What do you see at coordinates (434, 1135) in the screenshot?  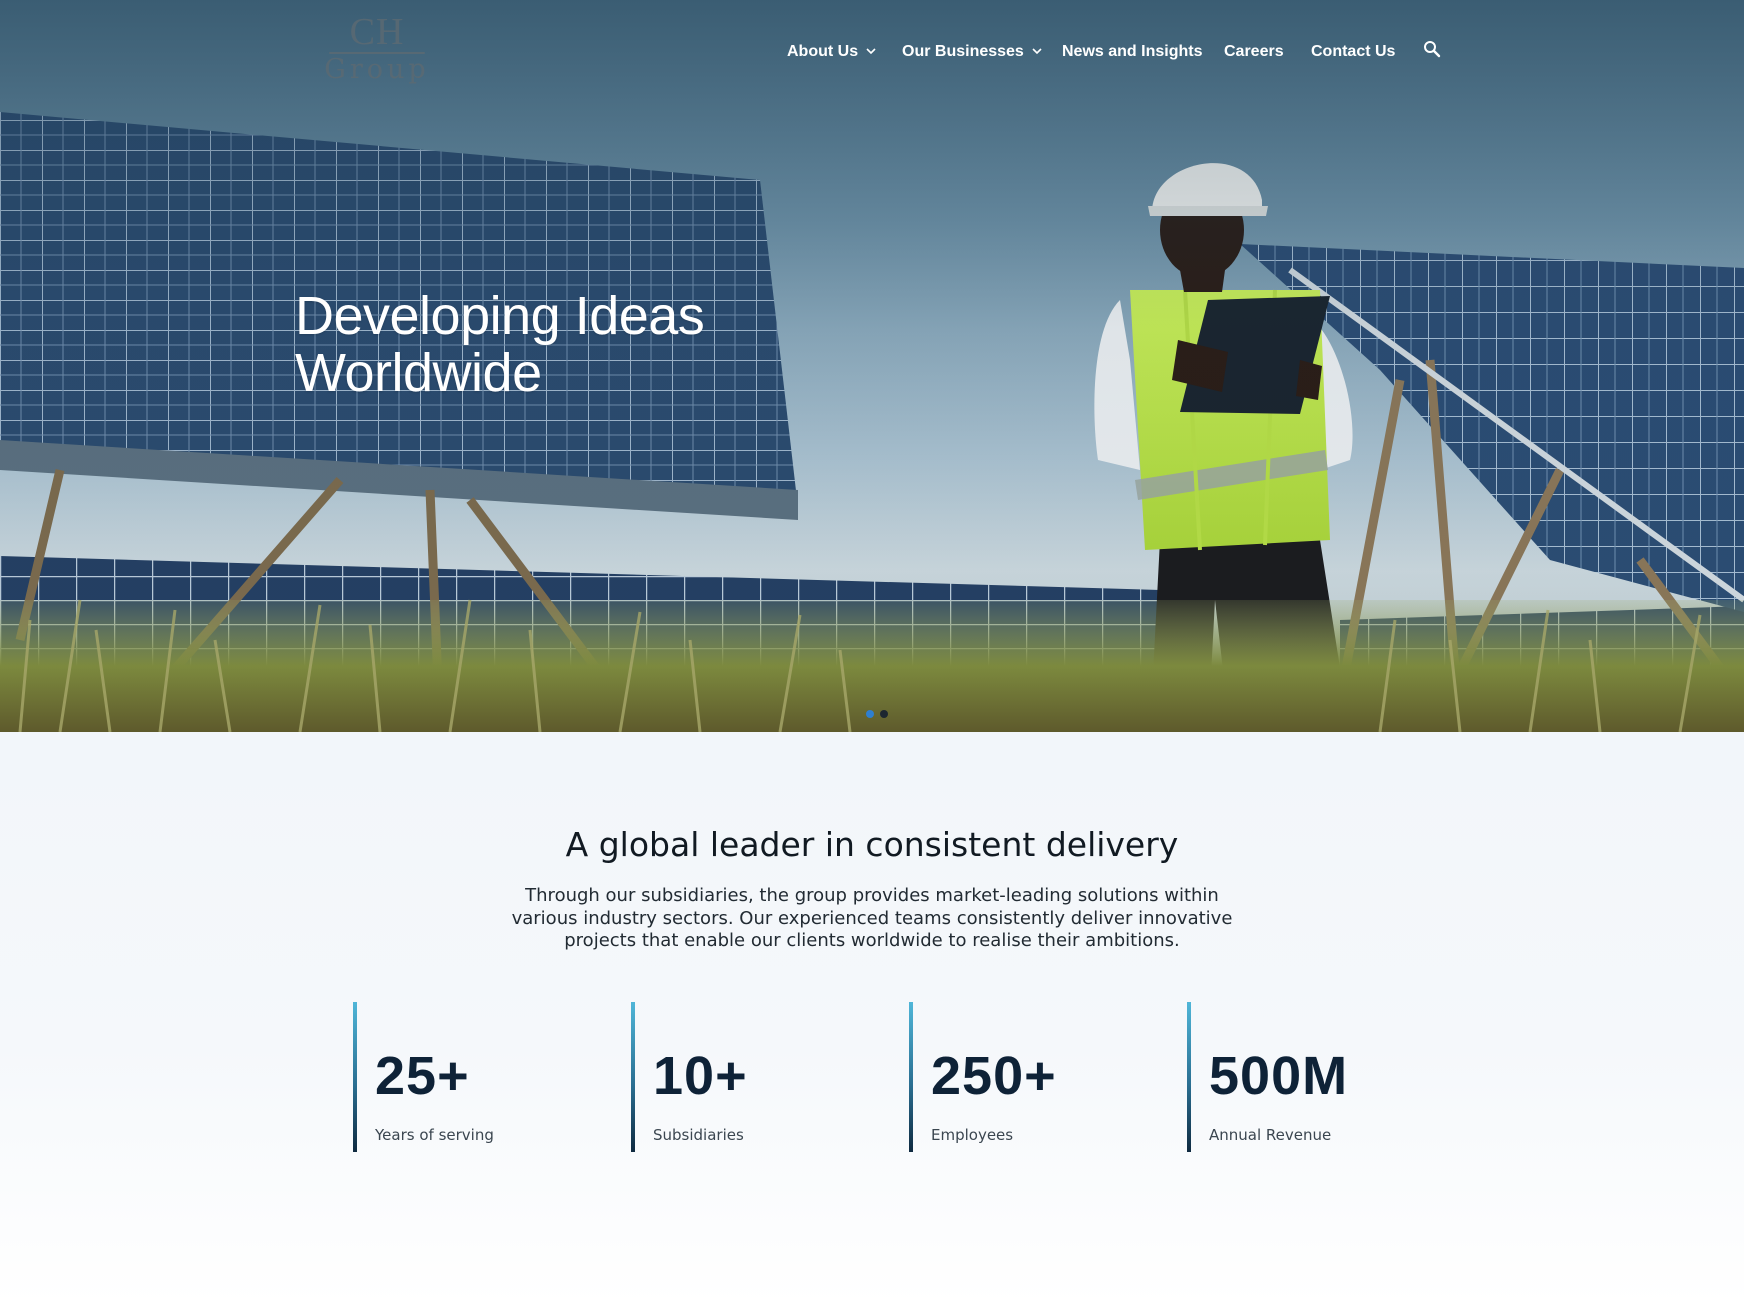 I see `stat-label: Years of serving` at bounding box center [434, 1135].